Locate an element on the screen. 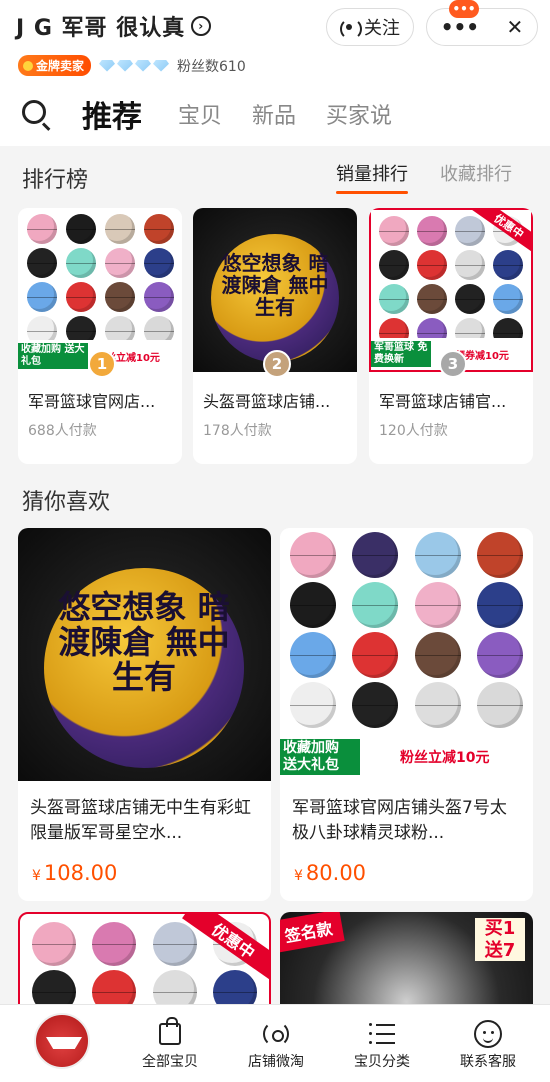 This screenshot has height=1082, width=550. capsule-menu: ••• ✕ is located at coordinates (482, 27).